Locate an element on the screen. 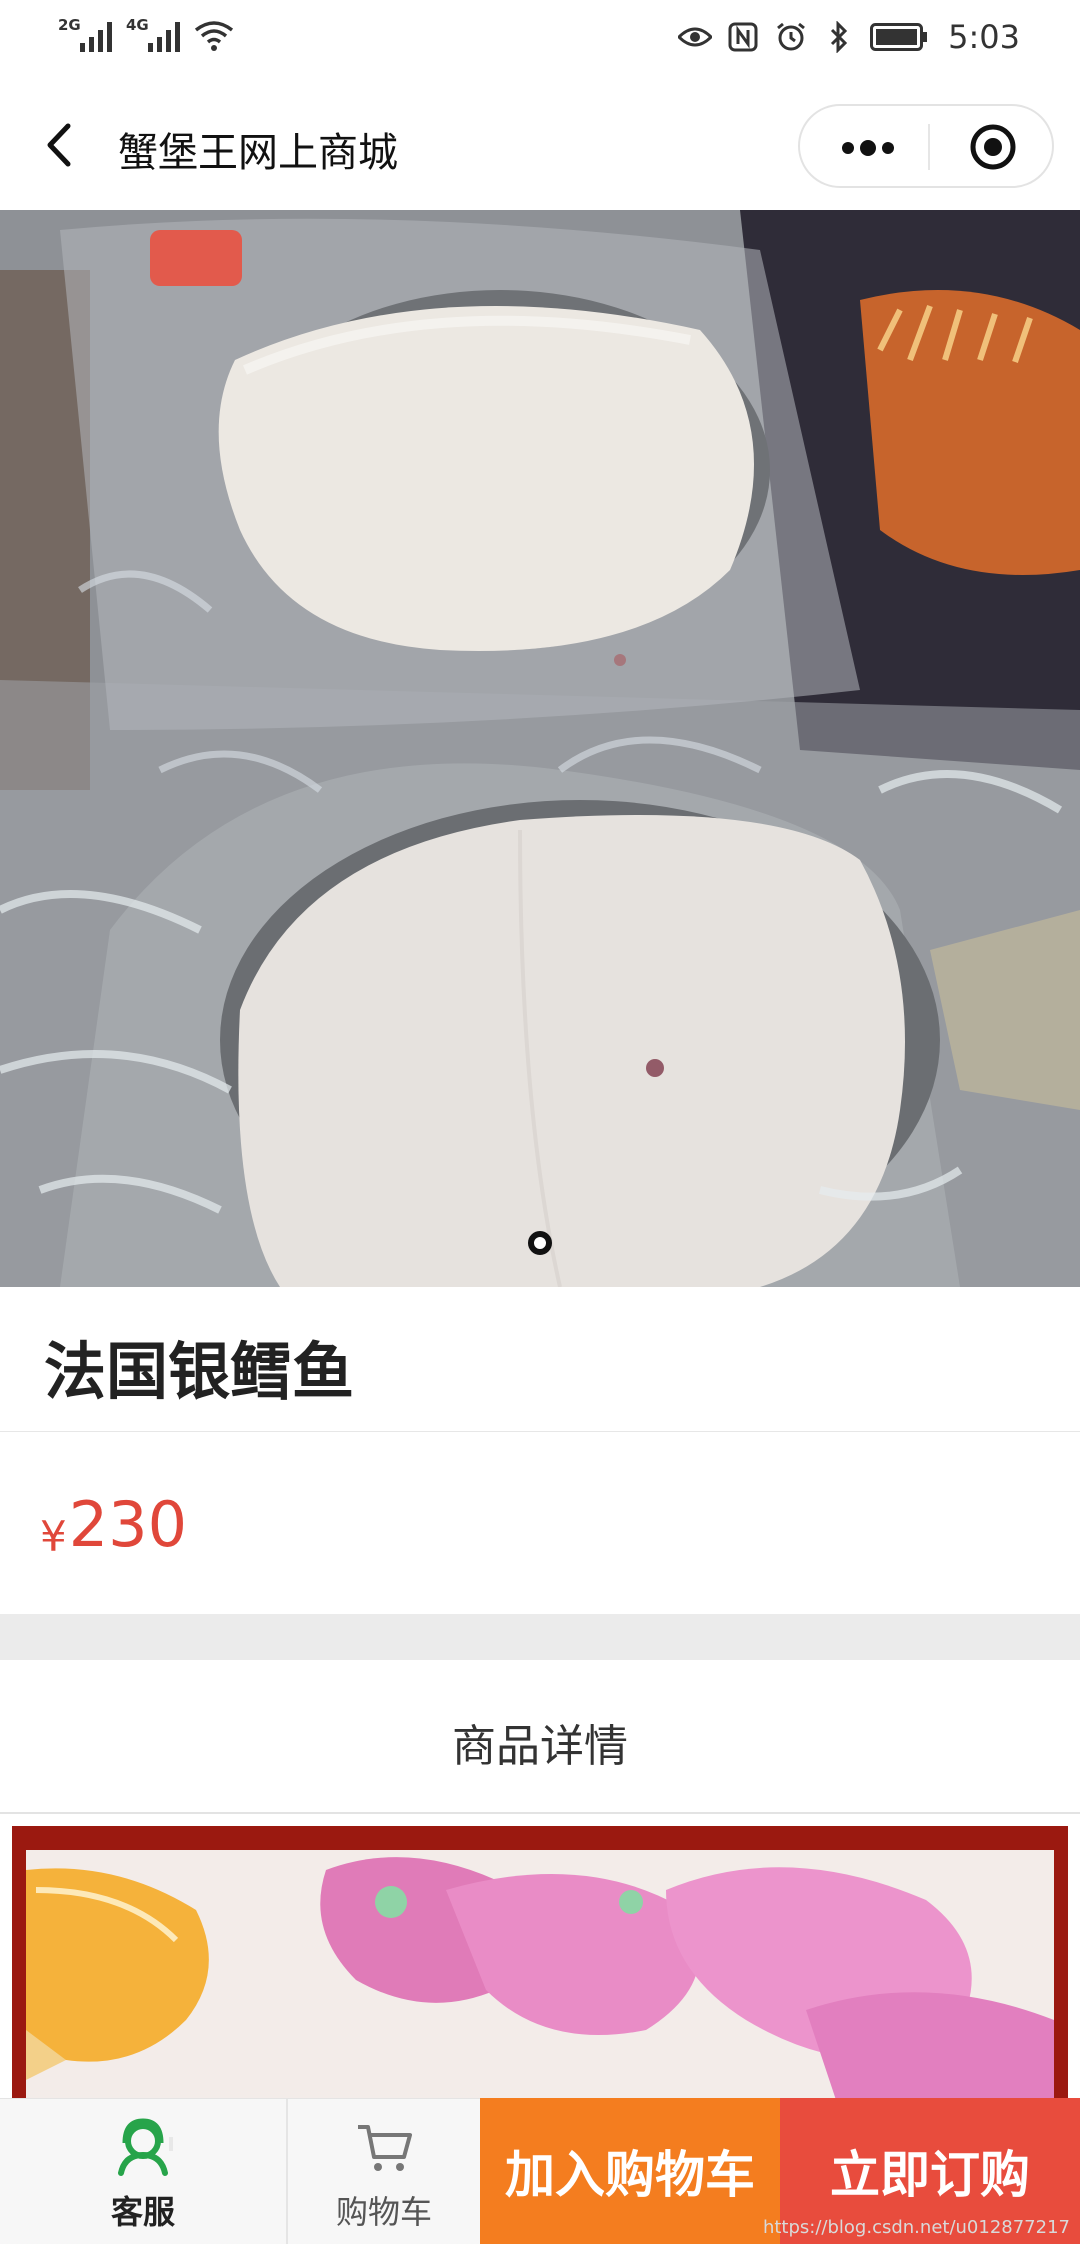 The image size is (1080, 2244). more-dots-icon is located at coordinates (866, 146).